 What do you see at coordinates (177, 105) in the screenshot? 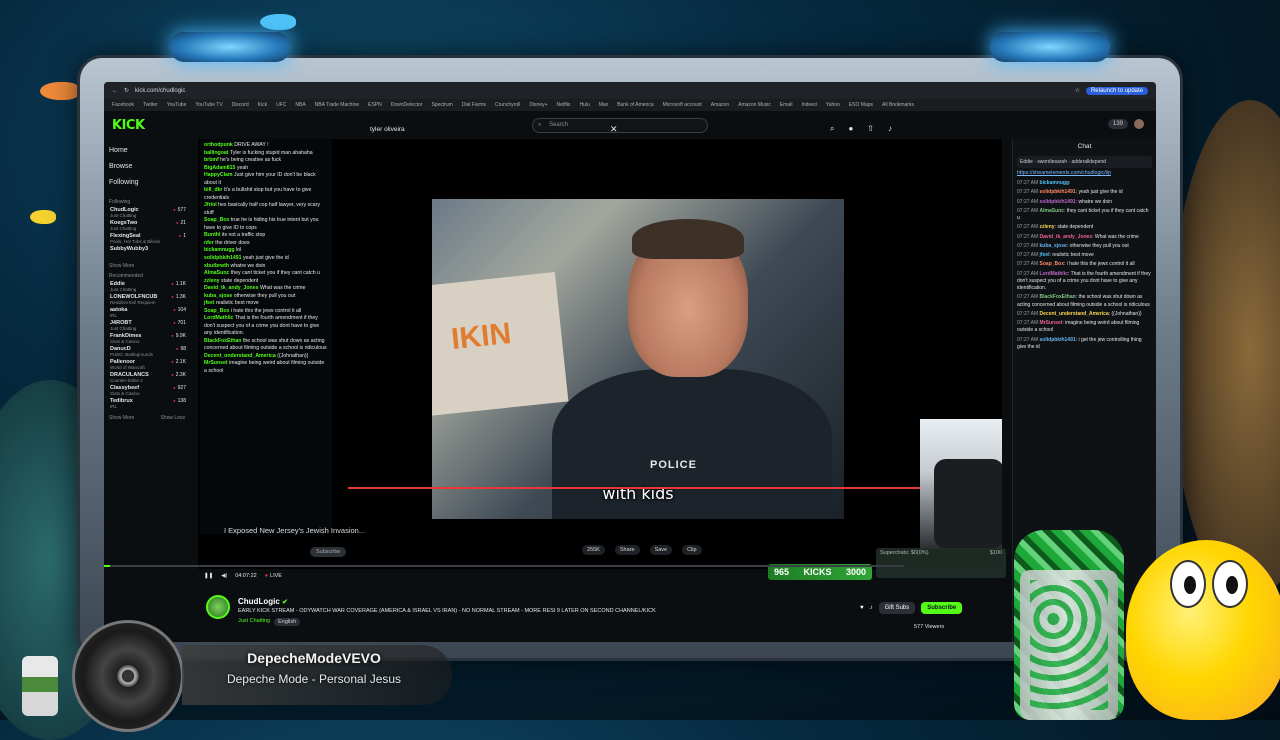
I see `bookmark-item: YouTube` at bounding box center [177, 105].